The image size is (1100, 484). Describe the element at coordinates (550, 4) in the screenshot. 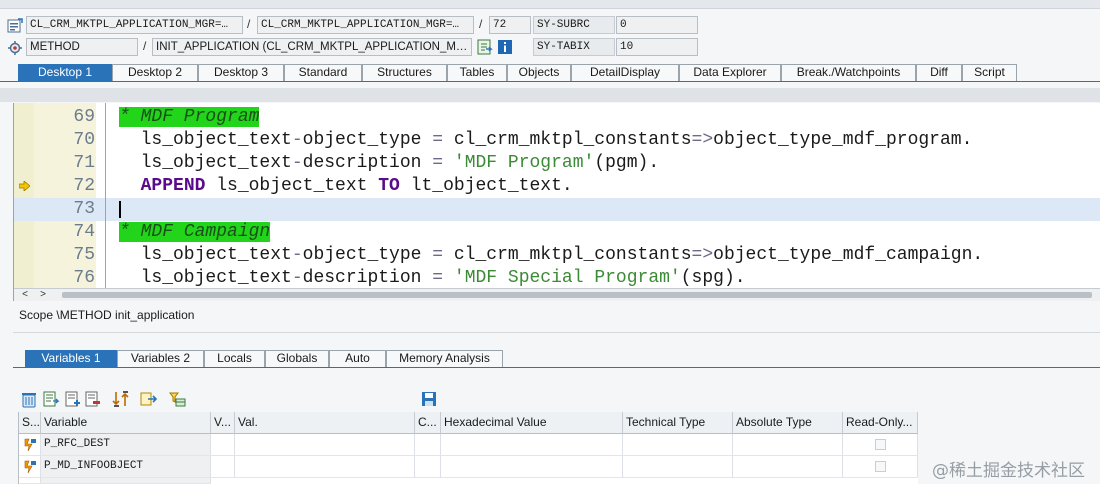

I see `top-strip` at that location.